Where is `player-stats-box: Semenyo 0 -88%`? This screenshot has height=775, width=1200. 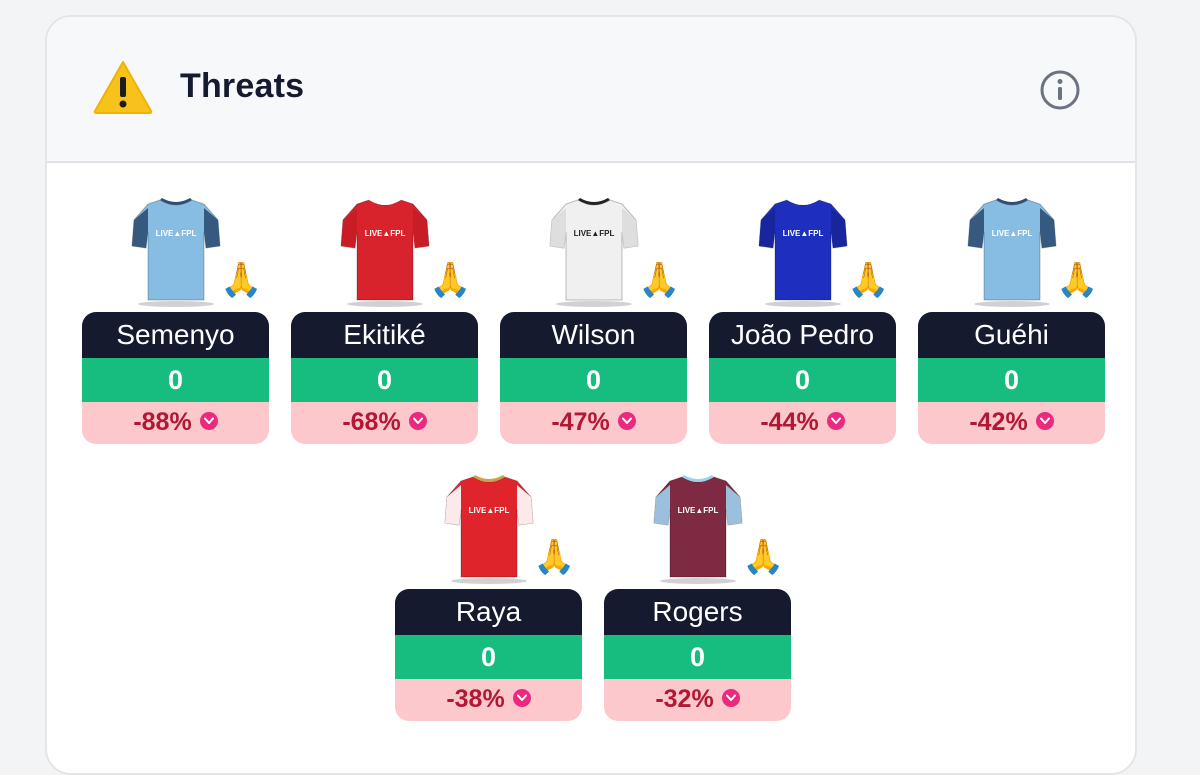 player-stats-box: Semenyo 0 -88% is located at coordinates (175, 378).